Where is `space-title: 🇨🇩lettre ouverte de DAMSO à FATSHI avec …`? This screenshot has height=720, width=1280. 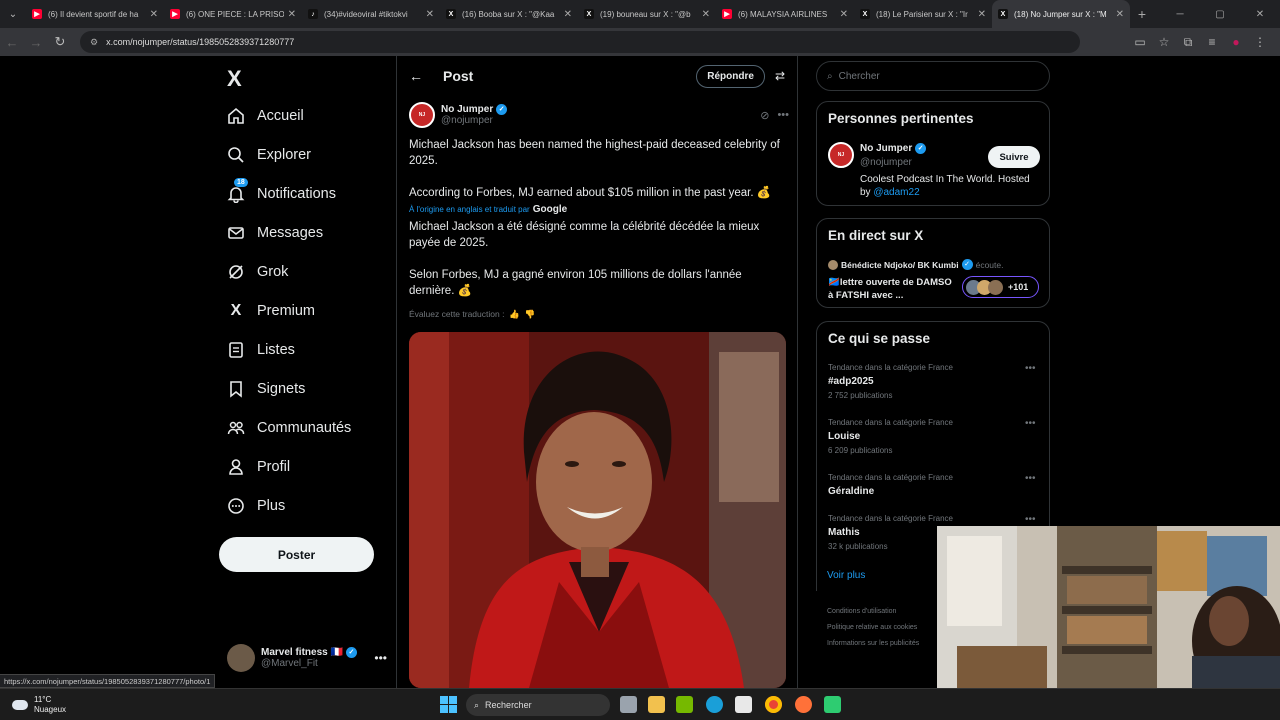 space-title: 🇨🇩lettre ouverte de DAMSO à FATSHI avec … is located at coordinates (893, 289).